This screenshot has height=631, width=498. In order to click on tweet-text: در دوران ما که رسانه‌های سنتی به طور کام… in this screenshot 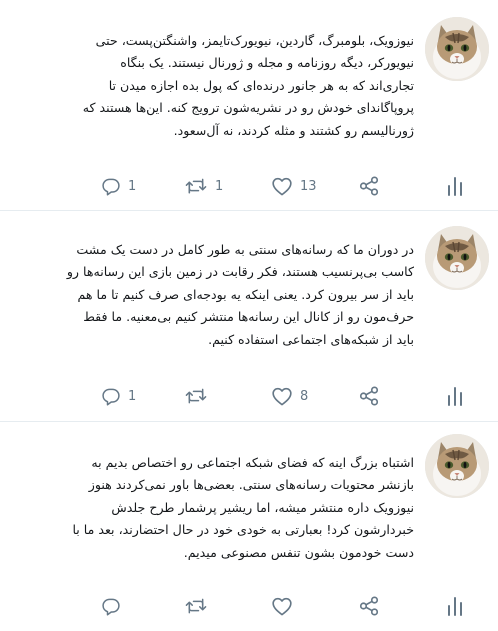, I will do `click(240, 294)`.